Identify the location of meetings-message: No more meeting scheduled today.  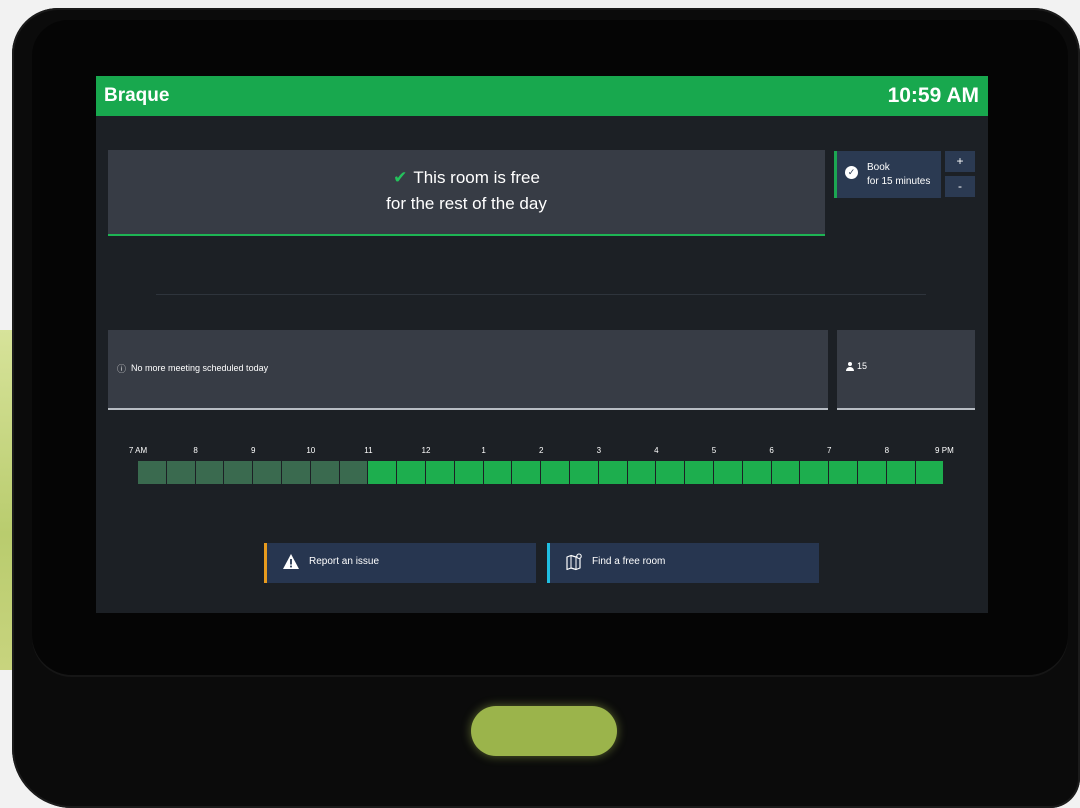
(200, 368).